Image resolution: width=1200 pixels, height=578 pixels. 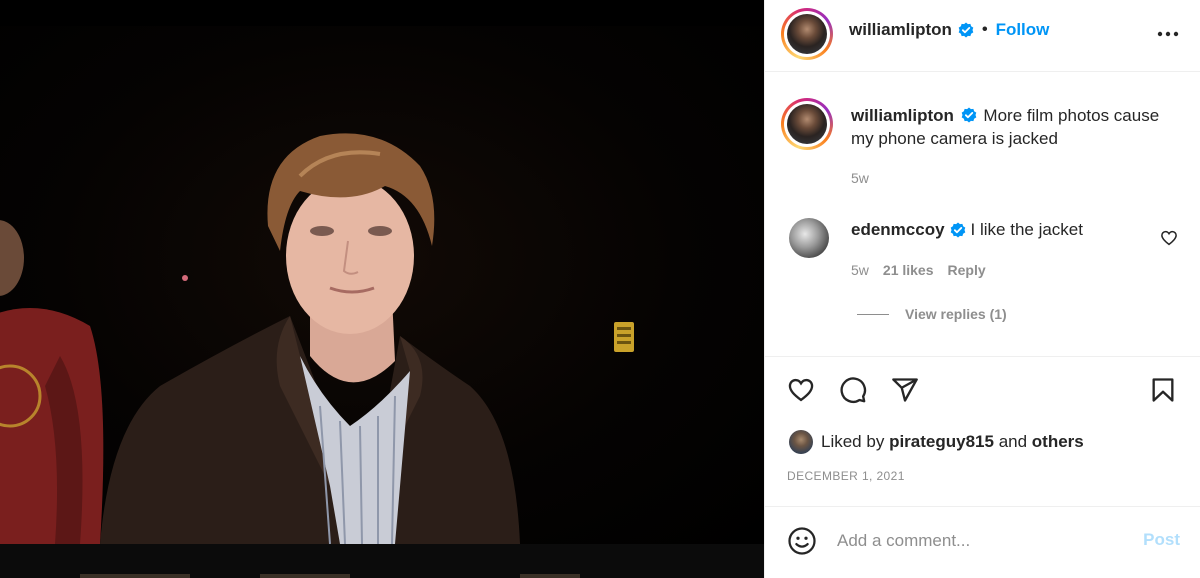 I want to click on comment-icon, so click(x=853, y=390).